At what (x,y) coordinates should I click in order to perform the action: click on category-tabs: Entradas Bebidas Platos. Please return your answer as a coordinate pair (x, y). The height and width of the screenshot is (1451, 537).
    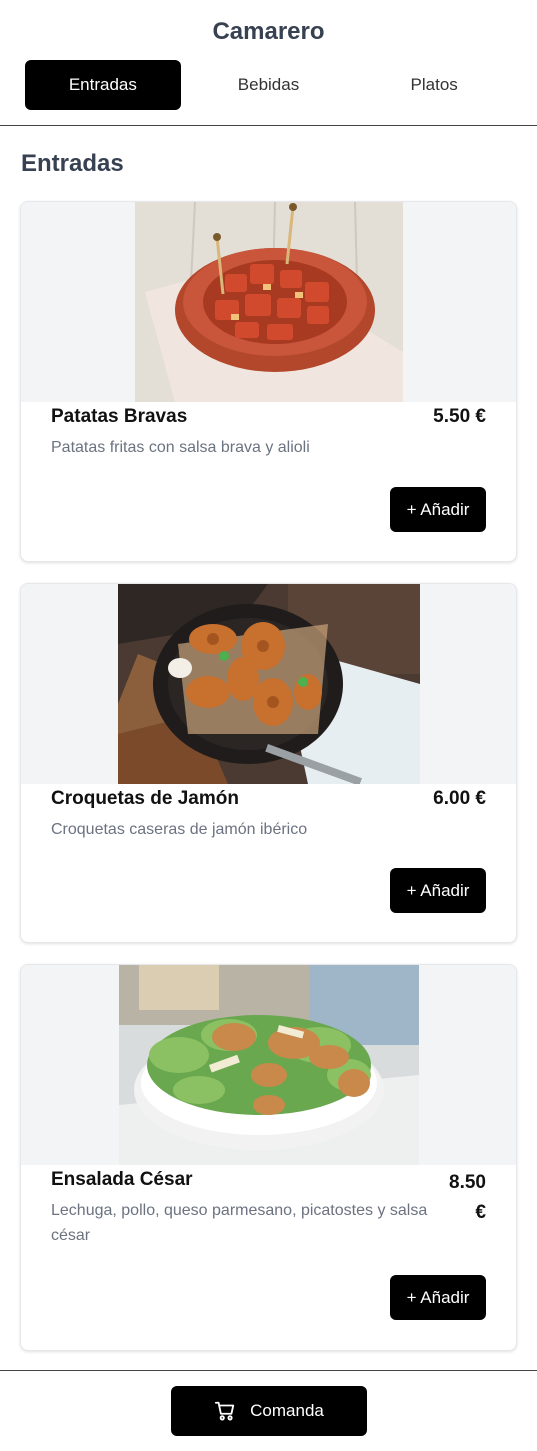
    Looking at the image, I should click on (268, 85).